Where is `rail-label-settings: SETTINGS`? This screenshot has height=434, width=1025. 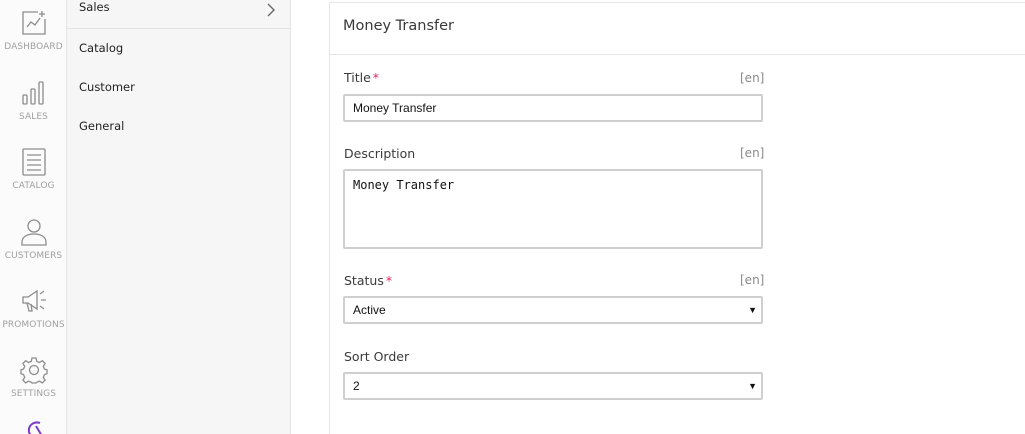 rail-label-settings: SETTINGS is located at coordinates (33, 394).